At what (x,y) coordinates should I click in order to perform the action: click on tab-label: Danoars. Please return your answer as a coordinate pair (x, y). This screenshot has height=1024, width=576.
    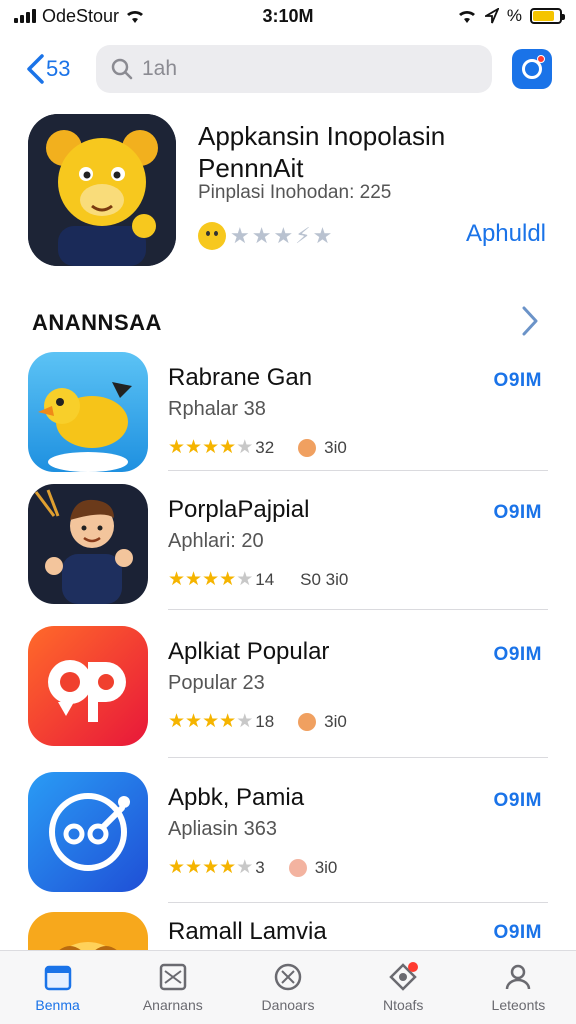
    Looking at the image, I should click on (288, 1005).